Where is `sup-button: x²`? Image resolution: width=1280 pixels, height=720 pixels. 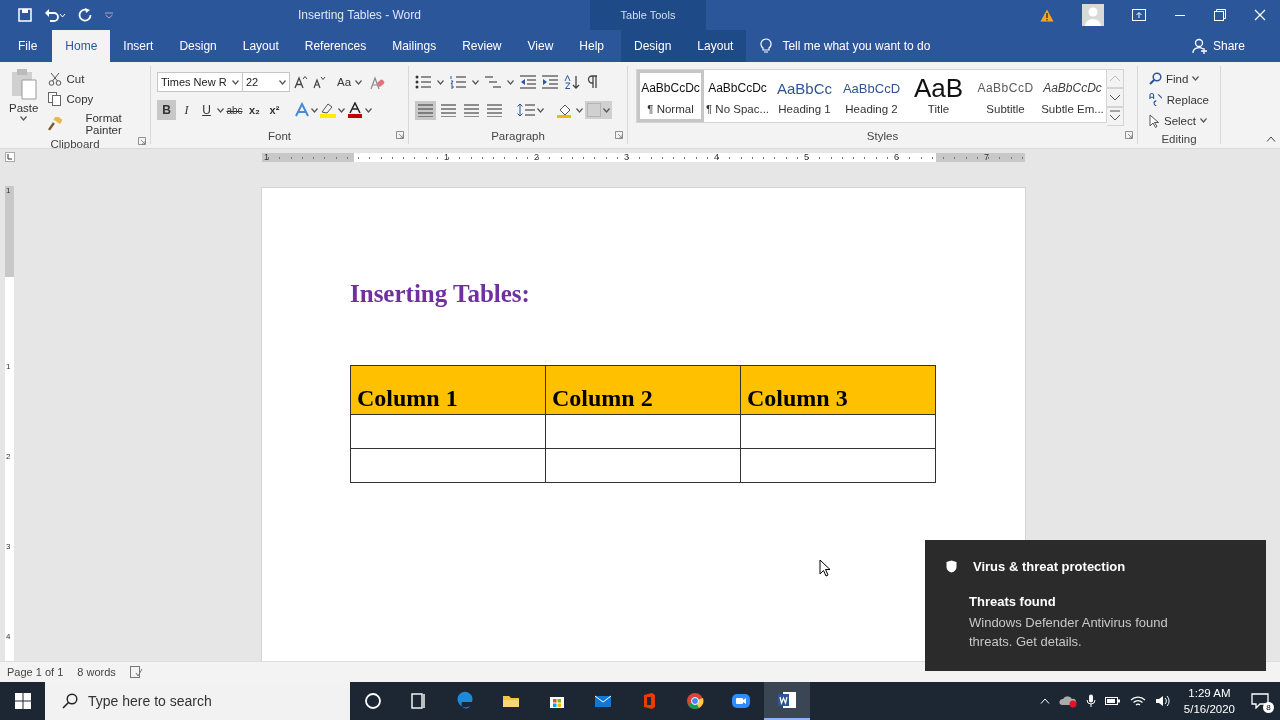 sup-button: x² is located at coordinates (274, 110).